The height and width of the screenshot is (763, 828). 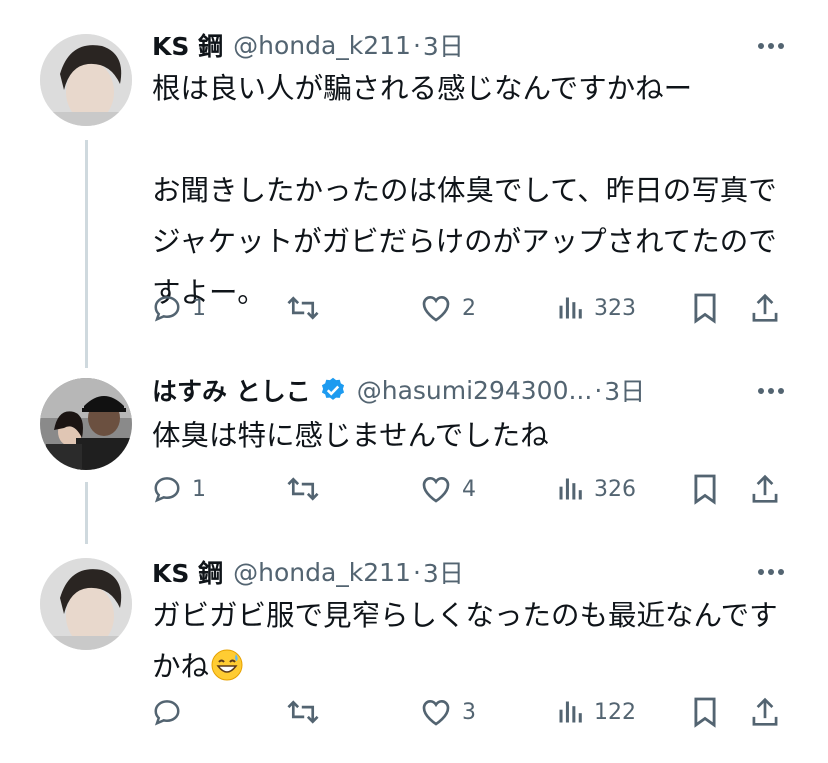 I want to click on verified-badge-icon, so click(x=333, y=390).